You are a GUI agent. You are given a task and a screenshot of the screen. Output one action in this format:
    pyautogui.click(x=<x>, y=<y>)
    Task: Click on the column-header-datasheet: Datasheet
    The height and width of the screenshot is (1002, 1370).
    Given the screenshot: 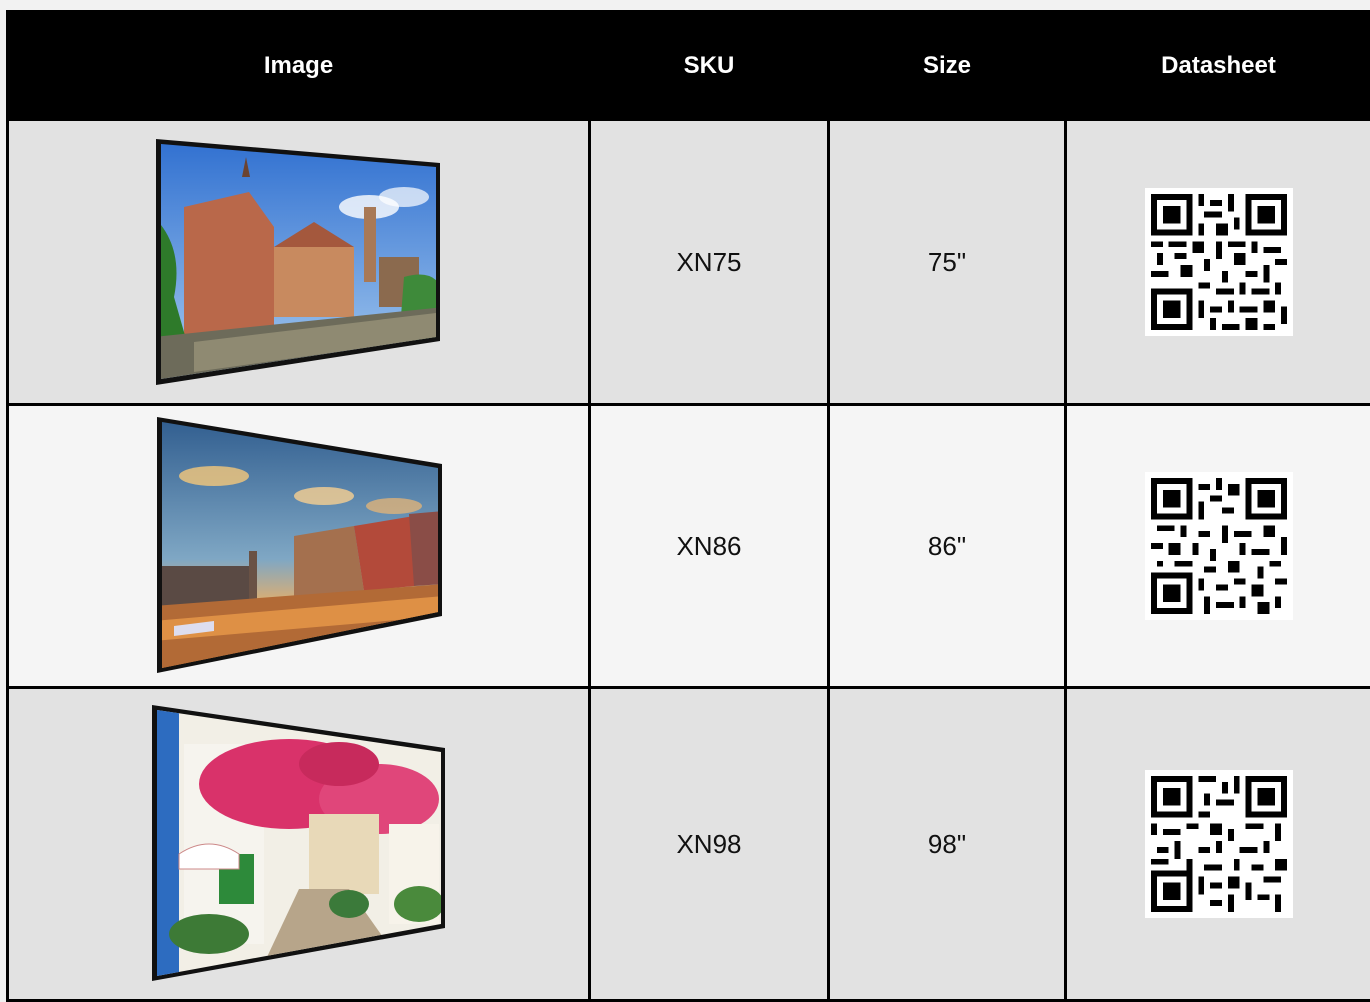 What is the action you would take?
    pyautogui.click(x=1218, y=66)
    